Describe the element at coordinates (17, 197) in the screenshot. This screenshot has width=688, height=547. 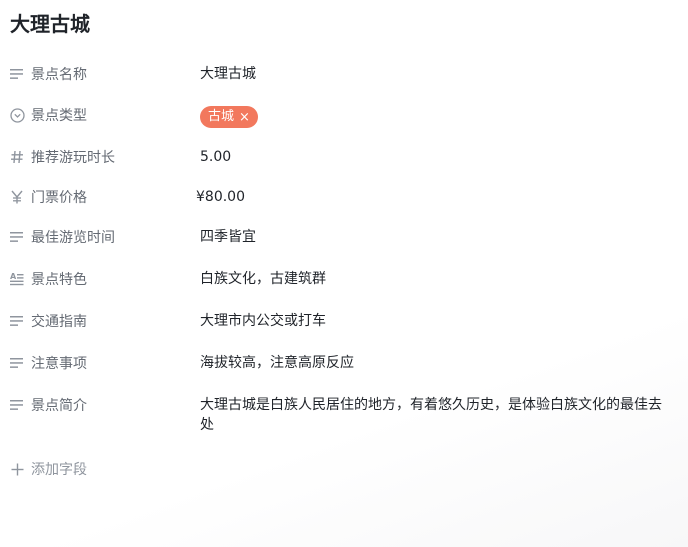
I see `yen-icon` at that location.